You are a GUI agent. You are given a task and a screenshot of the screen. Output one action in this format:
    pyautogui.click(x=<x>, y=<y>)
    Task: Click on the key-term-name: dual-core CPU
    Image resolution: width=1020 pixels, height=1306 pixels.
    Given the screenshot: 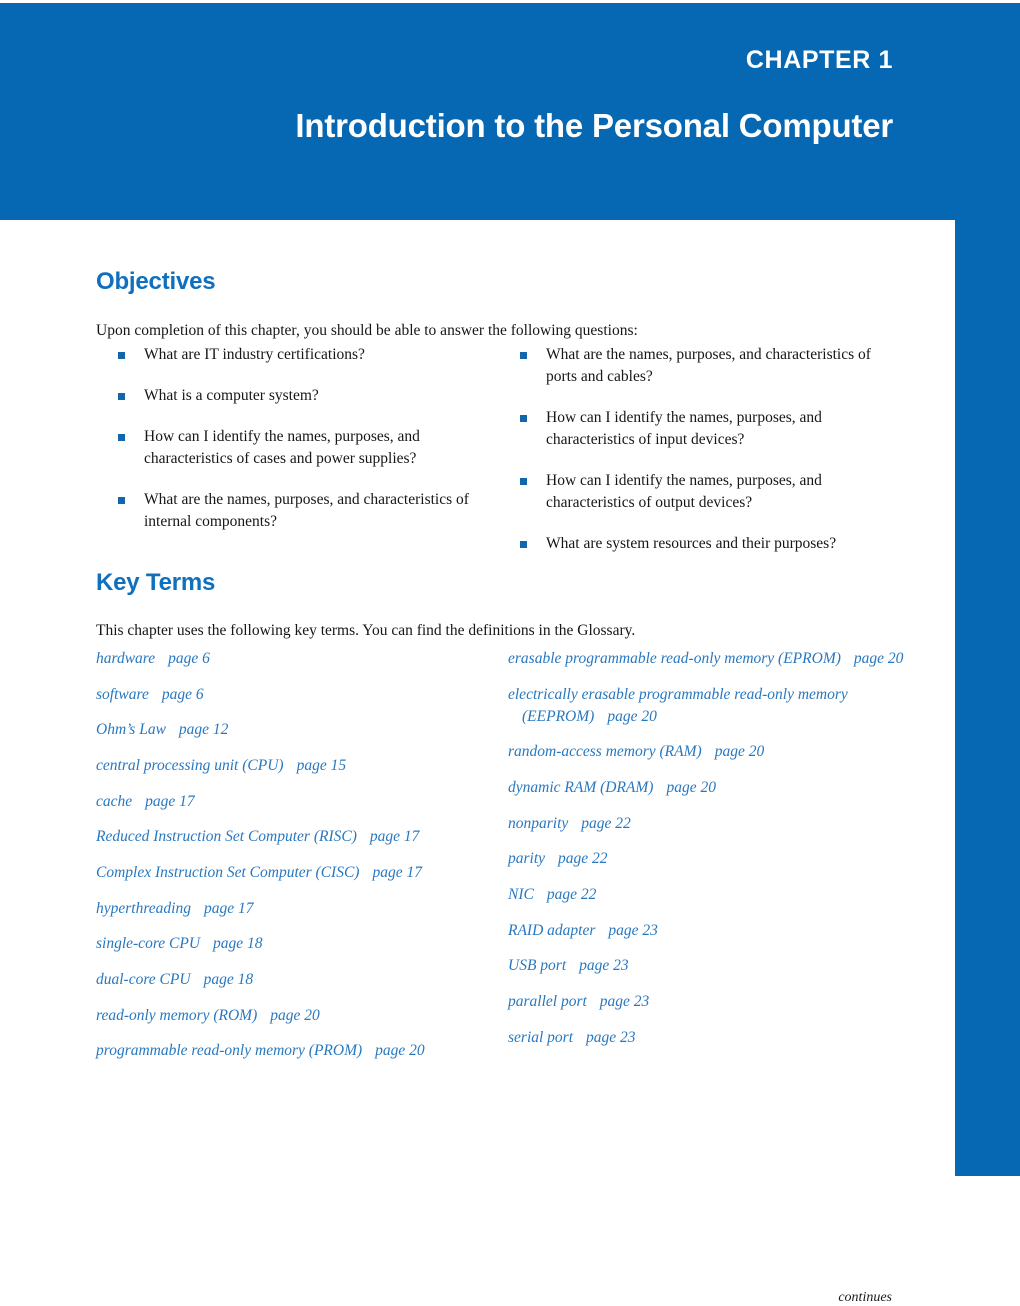 What is the action you would take?
    pyautogui.click(x=143, y=979)
    